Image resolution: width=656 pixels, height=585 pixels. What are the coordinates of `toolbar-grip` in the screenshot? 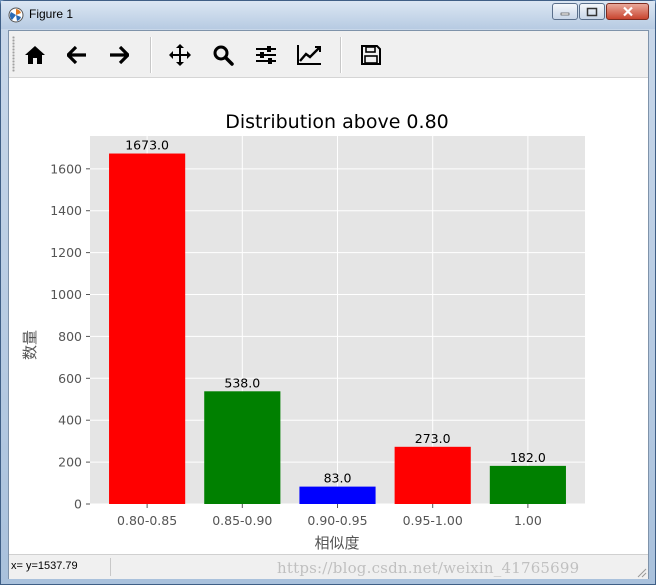 It's located at (13, 54).